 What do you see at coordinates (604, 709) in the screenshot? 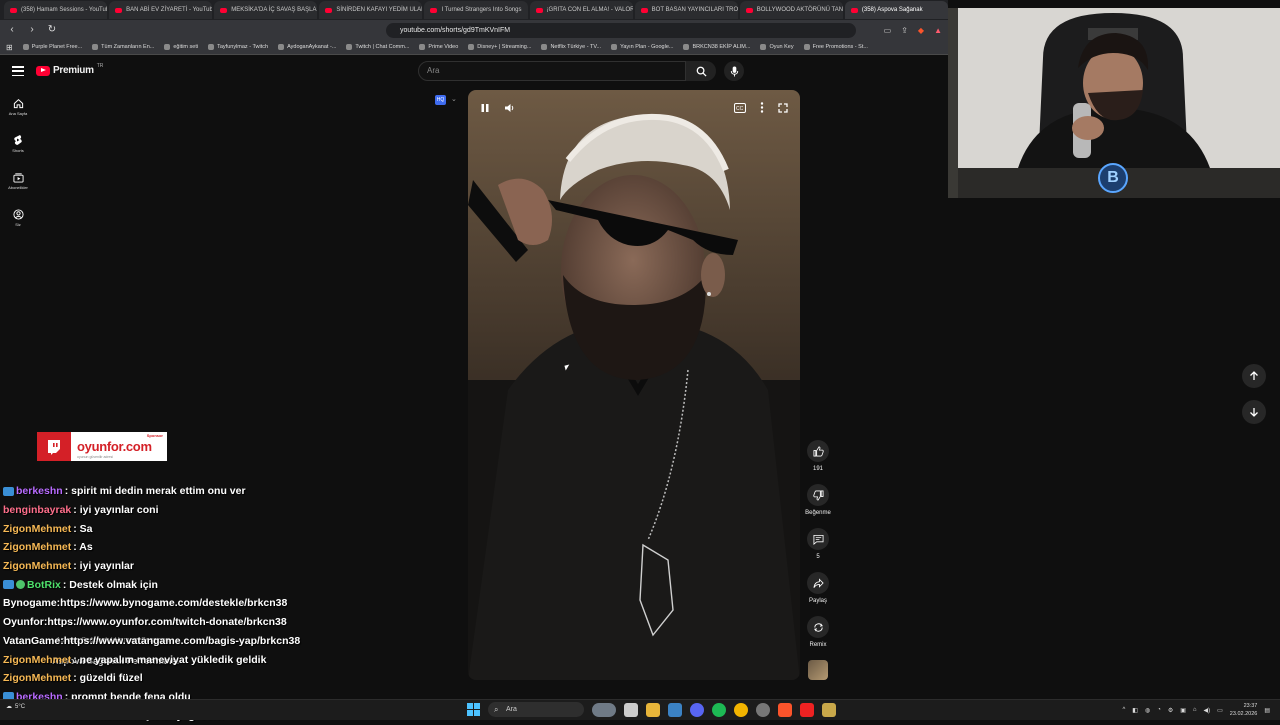
I see `widgets-icon` at bounding box center [604, 709].